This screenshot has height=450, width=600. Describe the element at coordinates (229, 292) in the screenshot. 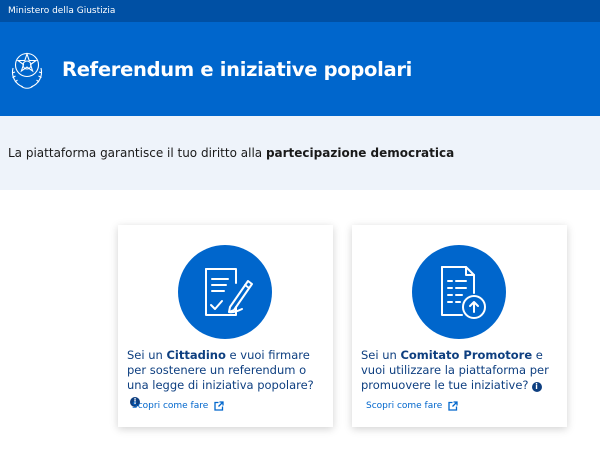

I see `document-sign-icon` at that location.